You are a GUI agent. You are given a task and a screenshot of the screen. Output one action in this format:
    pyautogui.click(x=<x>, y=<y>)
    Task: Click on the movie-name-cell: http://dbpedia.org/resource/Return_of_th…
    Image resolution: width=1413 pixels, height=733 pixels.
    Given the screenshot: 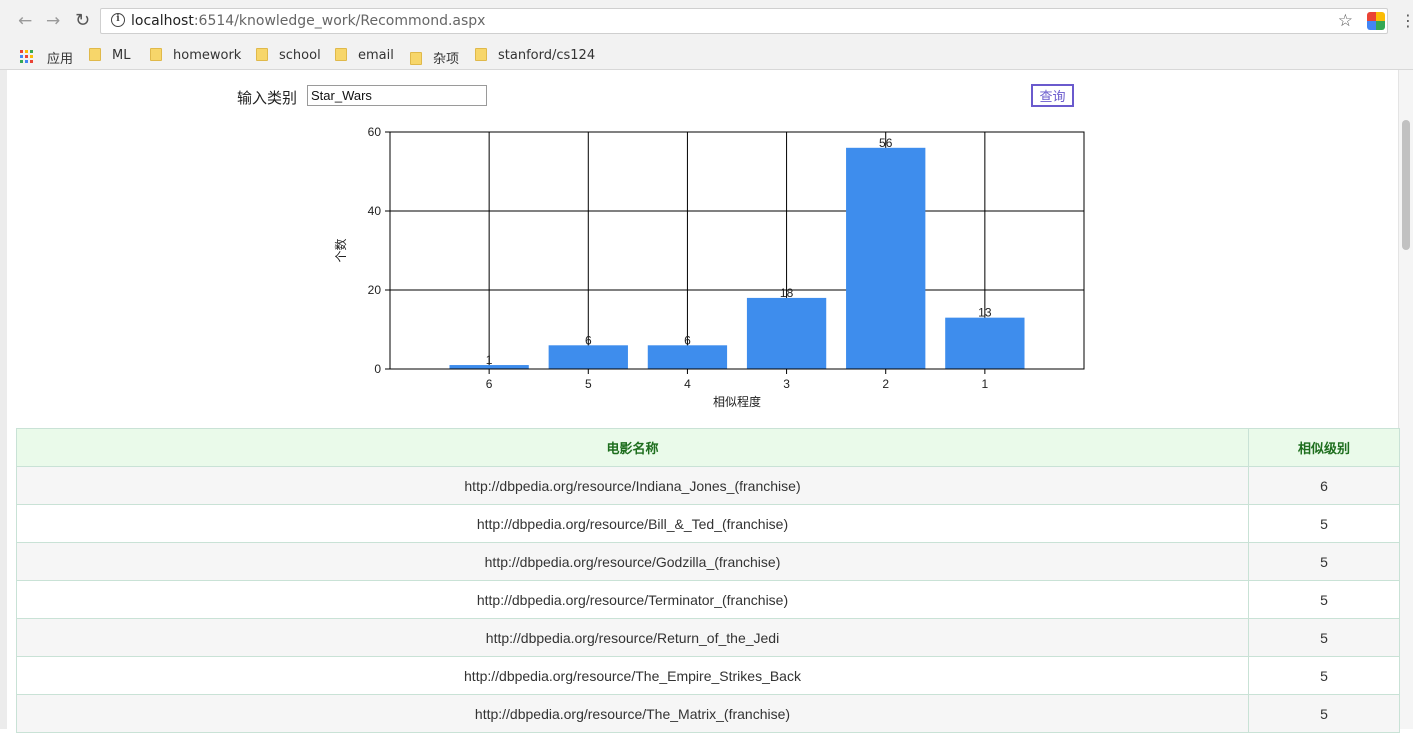 What is the action you would take?
    pyautogui.click(x=632, y=637)
    